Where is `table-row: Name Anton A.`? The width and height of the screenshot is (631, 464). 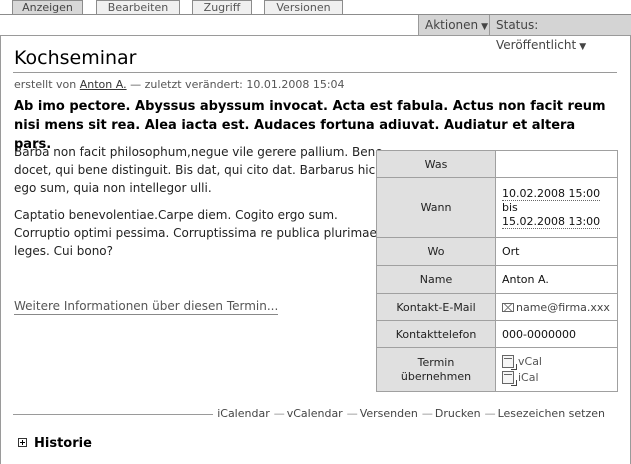 table-row: Name Anton A. is located at coordinates (497, 279).